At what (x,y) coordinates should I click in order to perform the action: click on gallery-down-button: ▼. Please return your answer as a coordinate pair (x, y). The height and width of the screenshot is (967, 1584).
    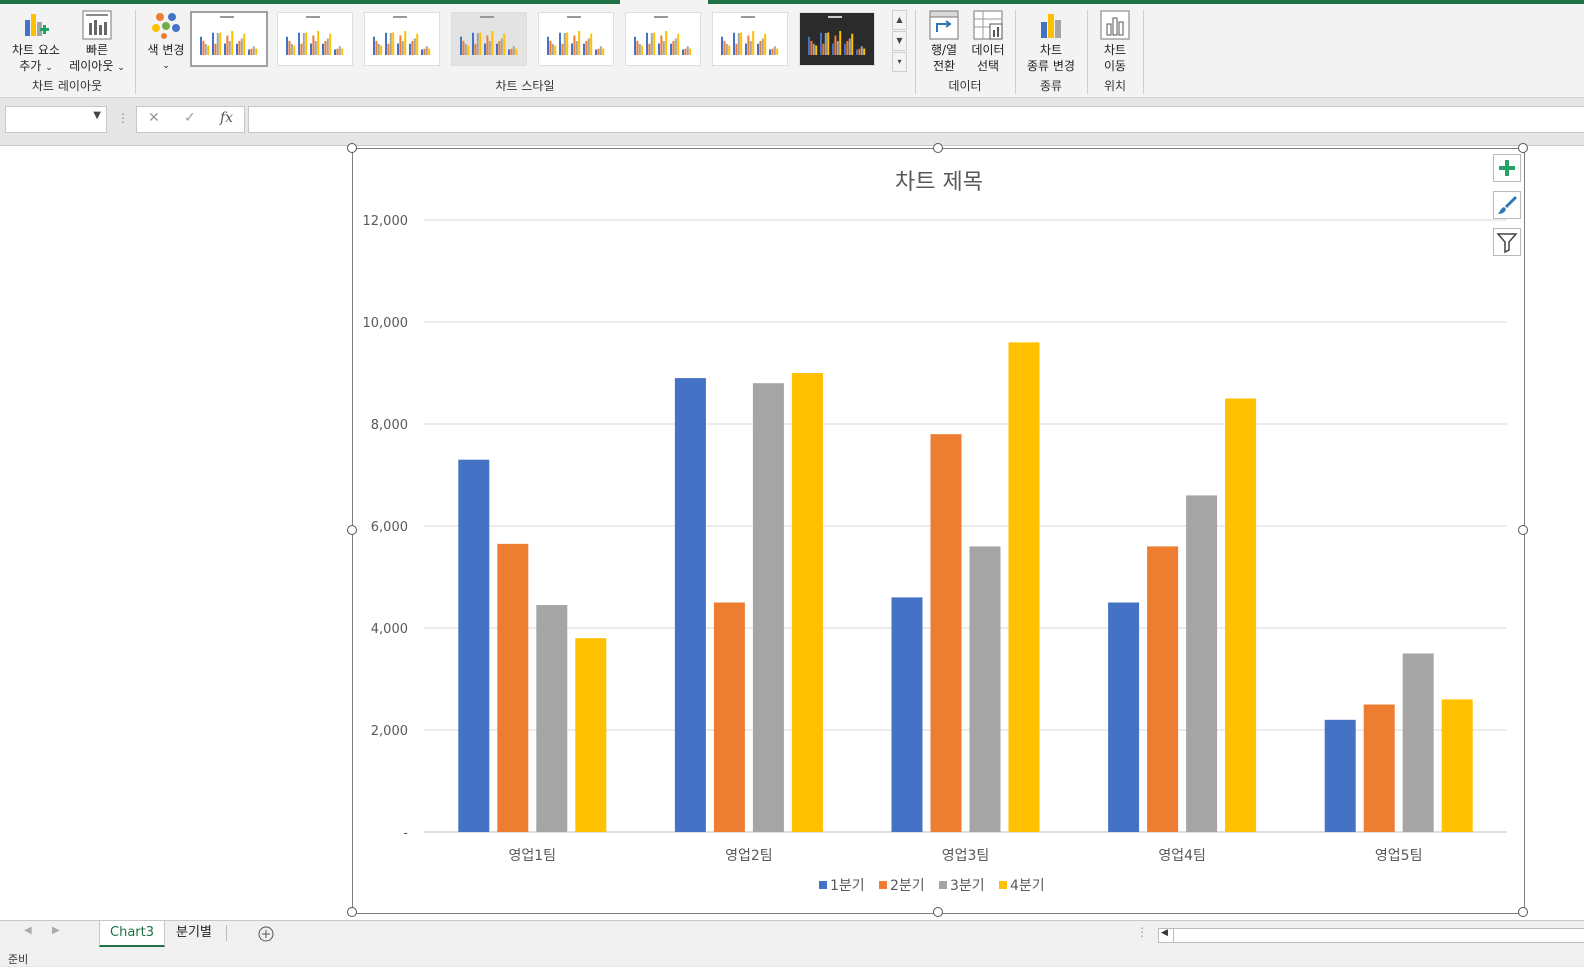
    Looking at the image, I should click on (899, 41).